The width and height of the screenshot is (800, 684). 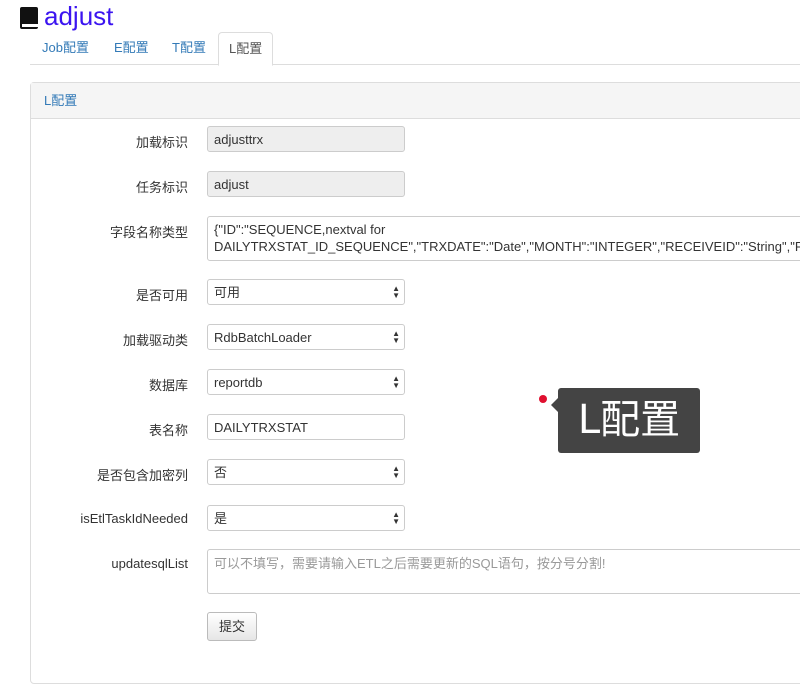 What do you see at coordinates (149, 563) in the screenshot?
I see `update-sql-label: updatesqlList` at bounding box center [149, 563].